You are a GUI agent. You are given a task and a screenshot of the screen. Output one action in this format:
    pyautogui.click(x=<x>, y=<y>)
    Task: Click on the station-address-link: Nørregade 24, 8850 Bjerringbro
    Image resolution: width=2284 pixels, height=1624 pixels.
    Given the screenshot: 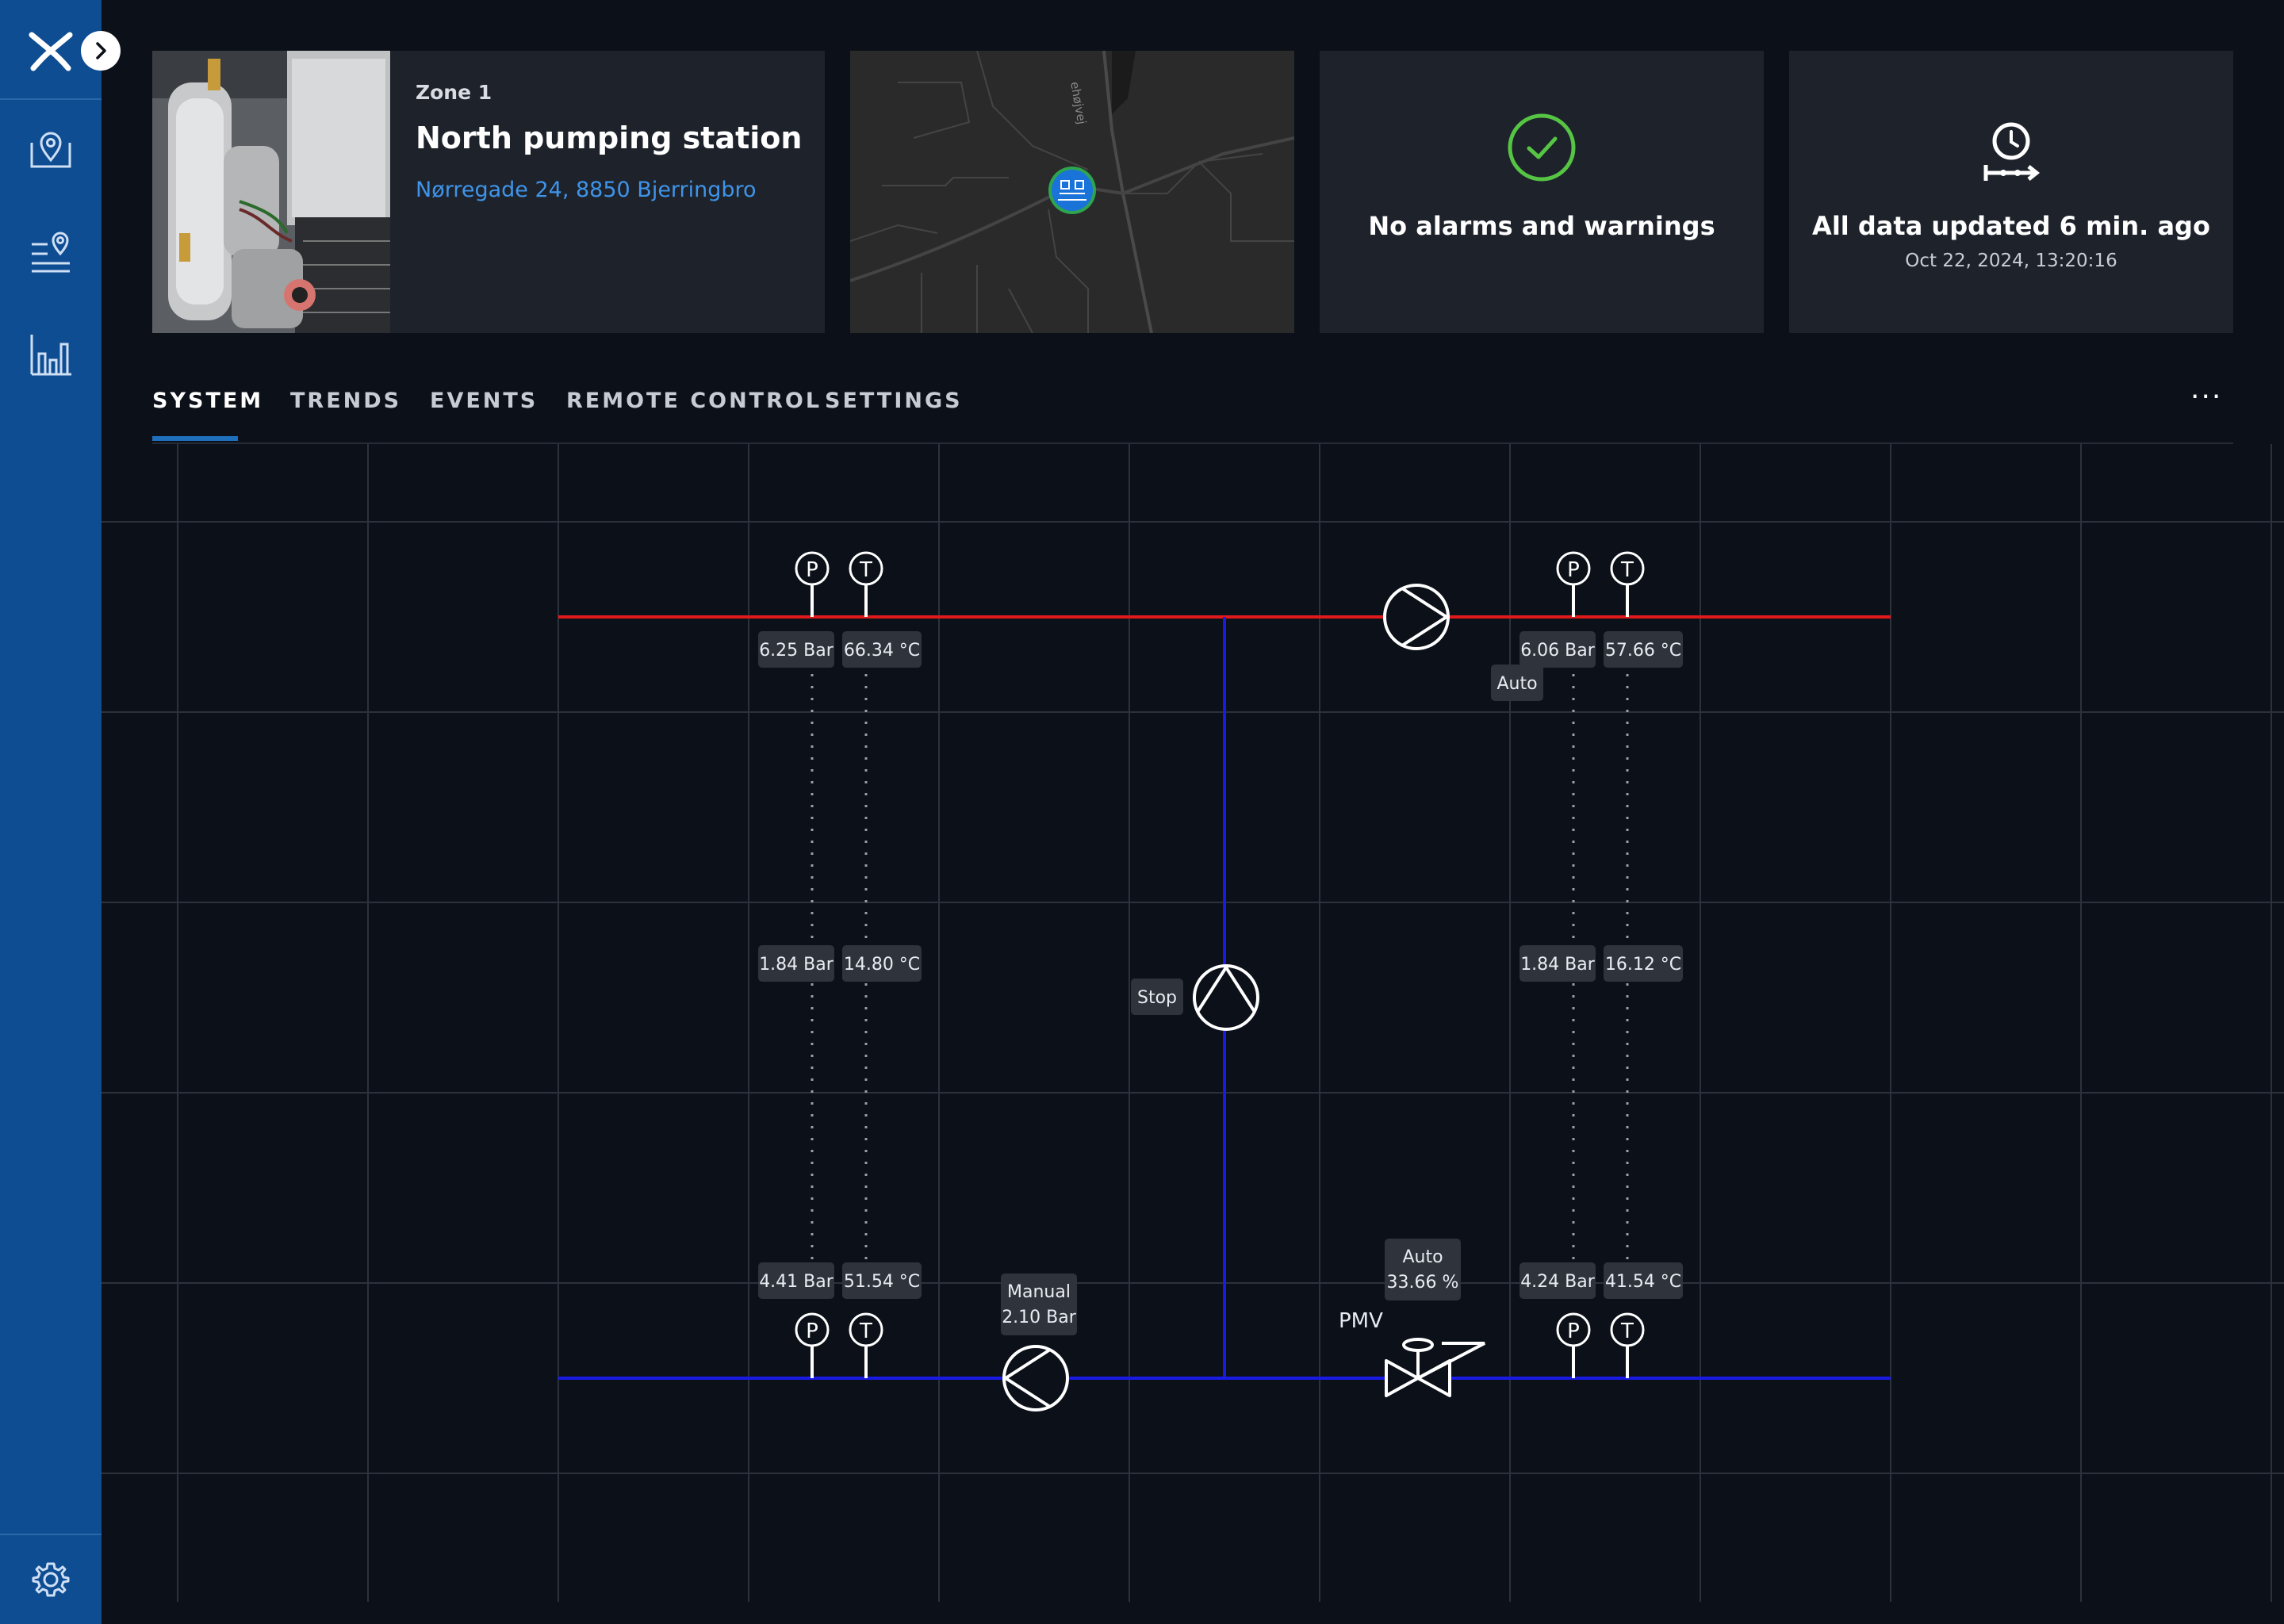 What is the action you would take?
    pyautogui.click(x=586, y=190)
    